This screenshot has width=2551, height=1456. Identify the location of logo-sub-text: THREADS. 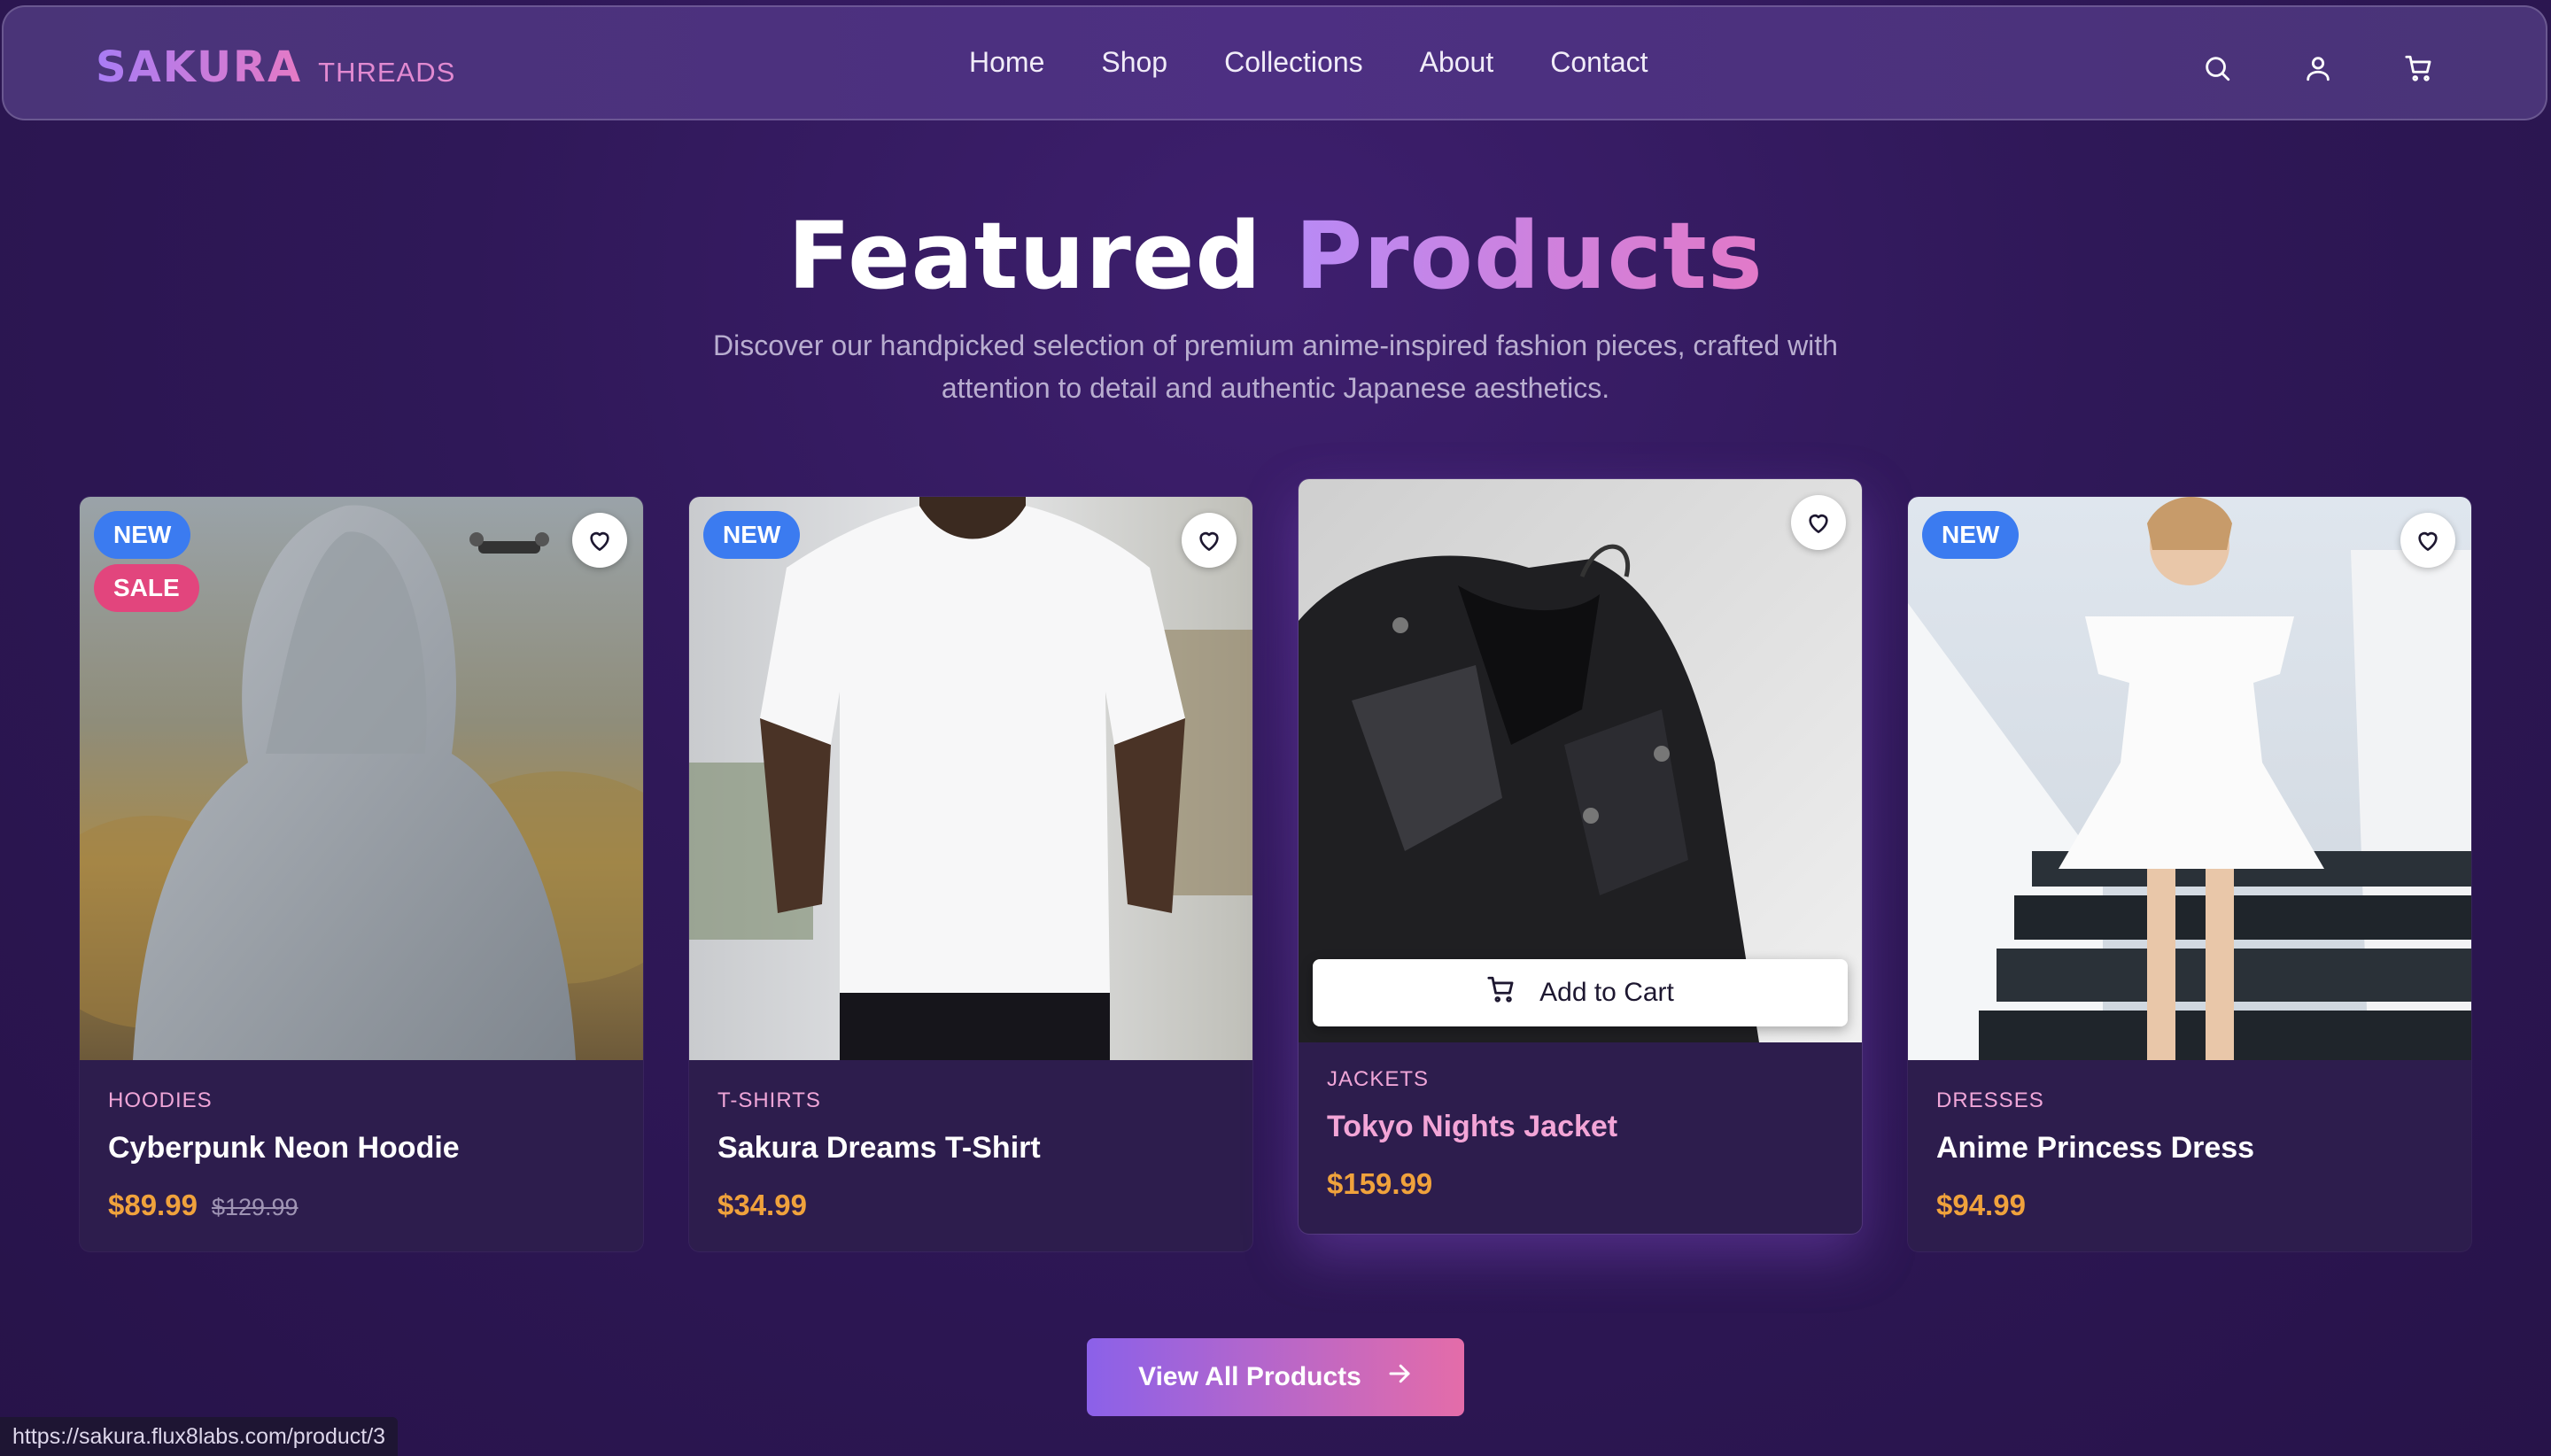
(387, 72).